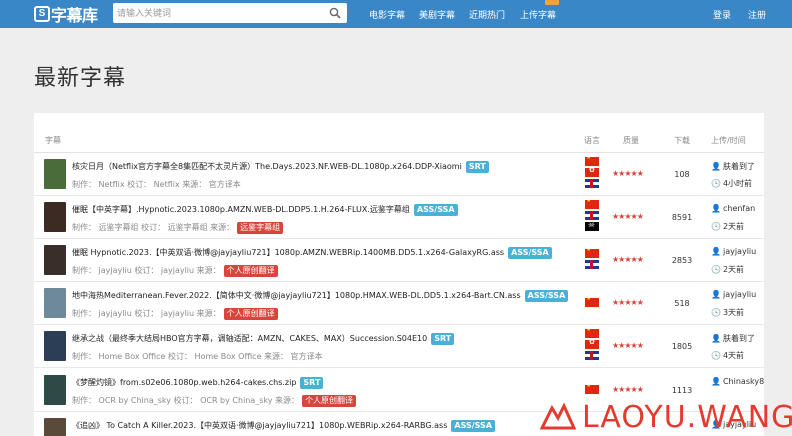 This screenshot has height=436, width=792. I want to click on site-logo: S 字幕库, so click(66, 14).